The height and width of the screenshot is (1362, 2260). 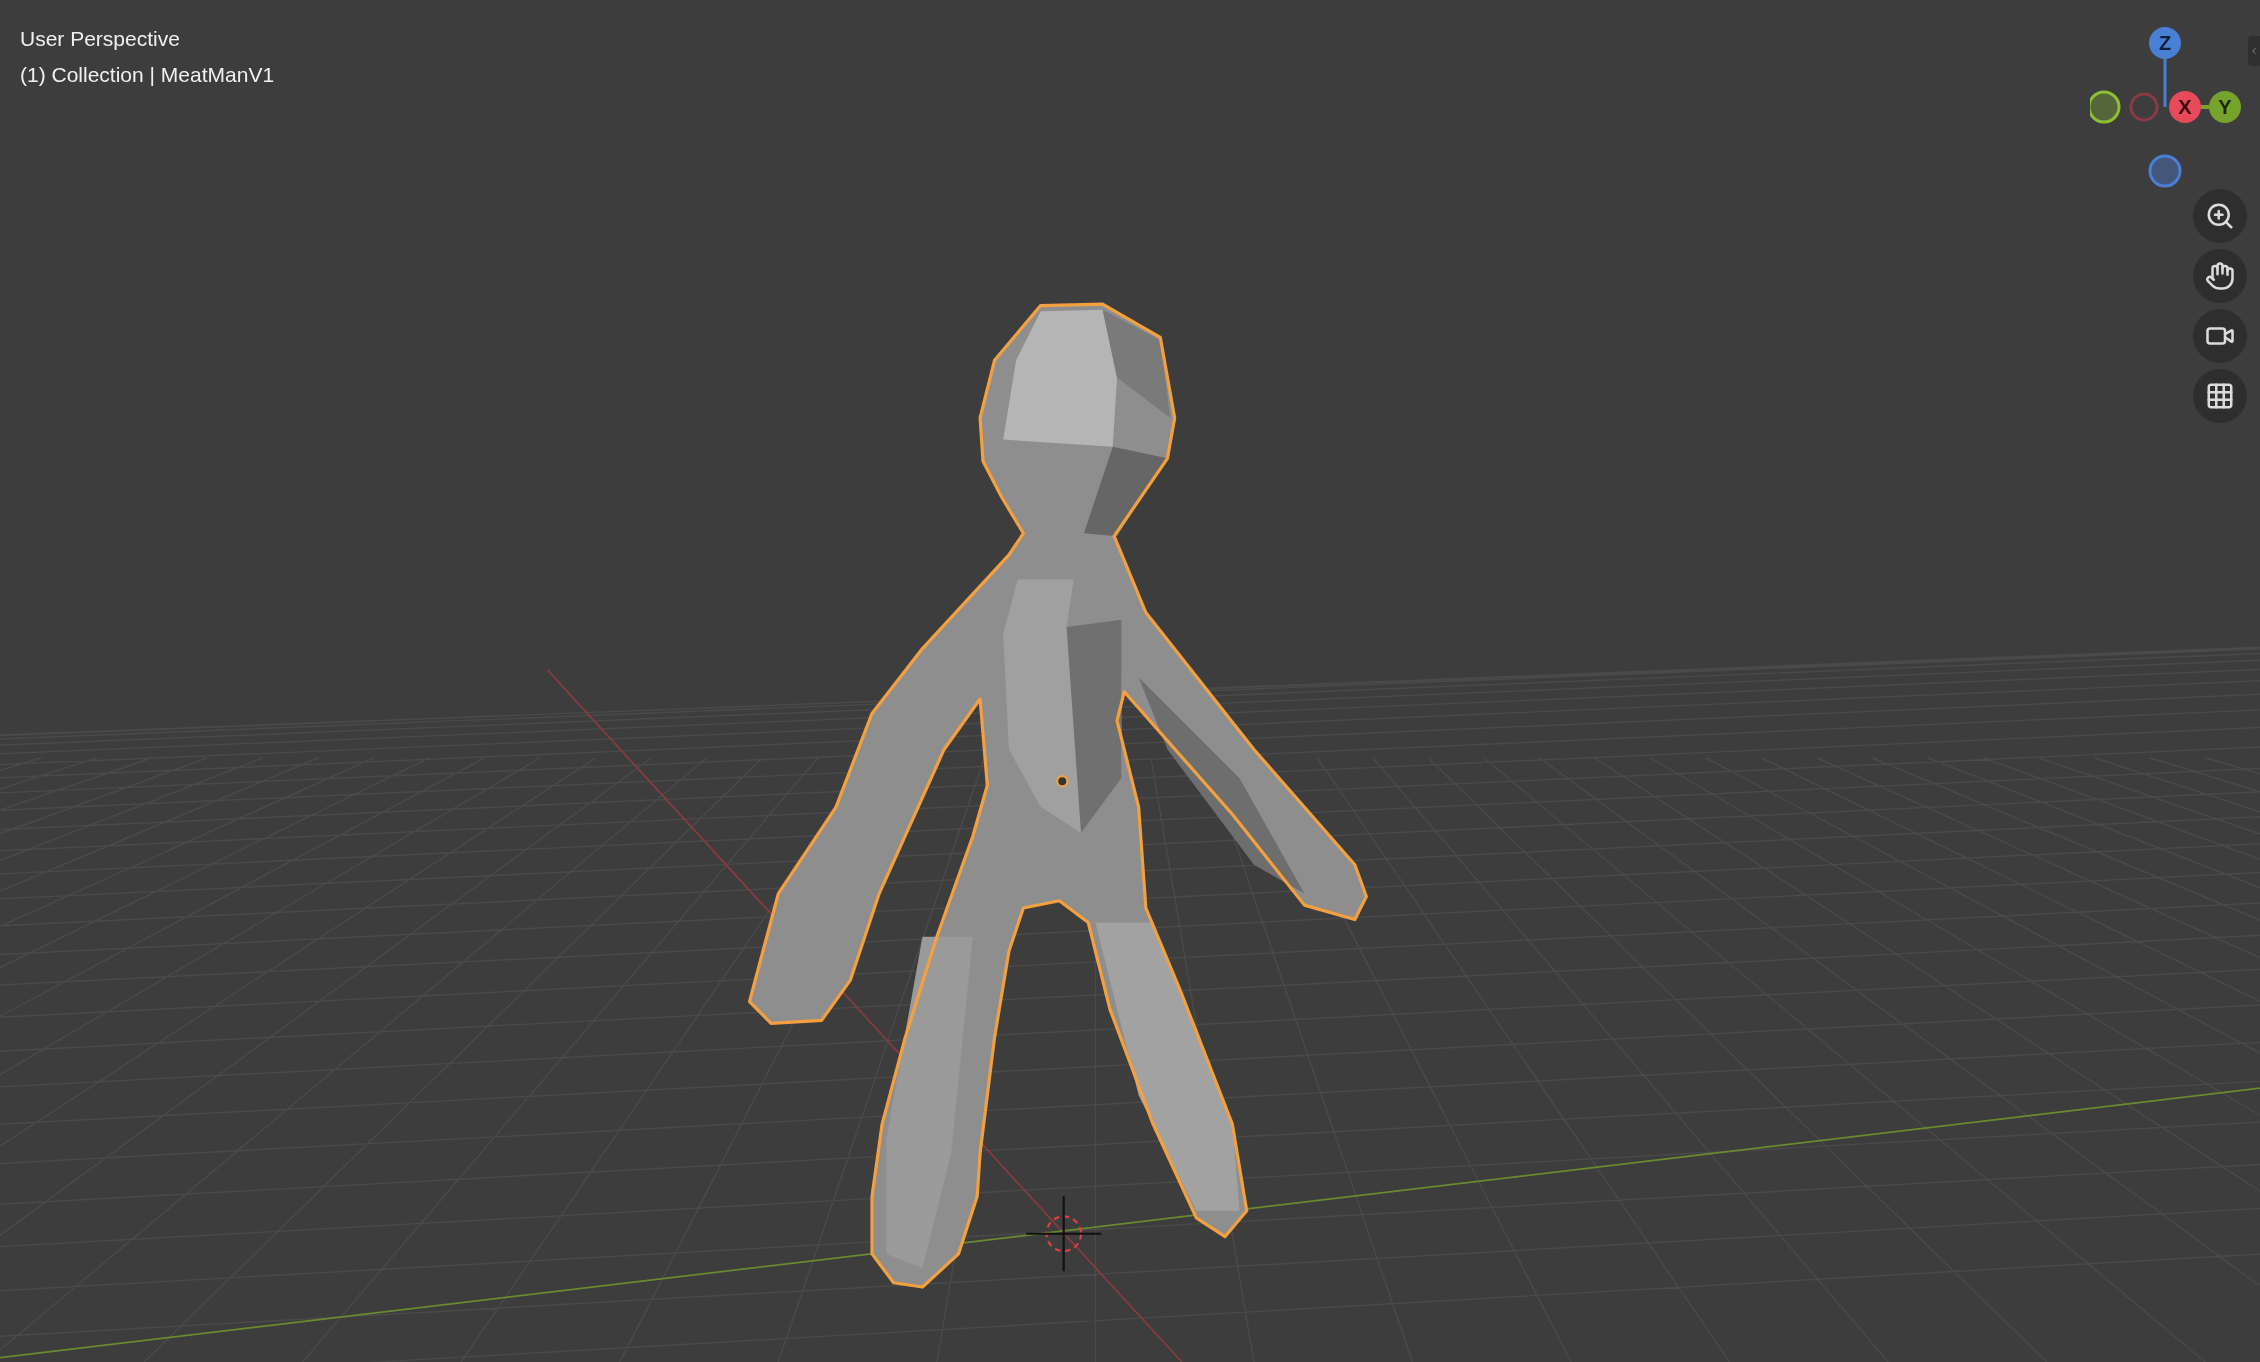 I want to click on axis-ball: Z, so click(x=2165, y=43).